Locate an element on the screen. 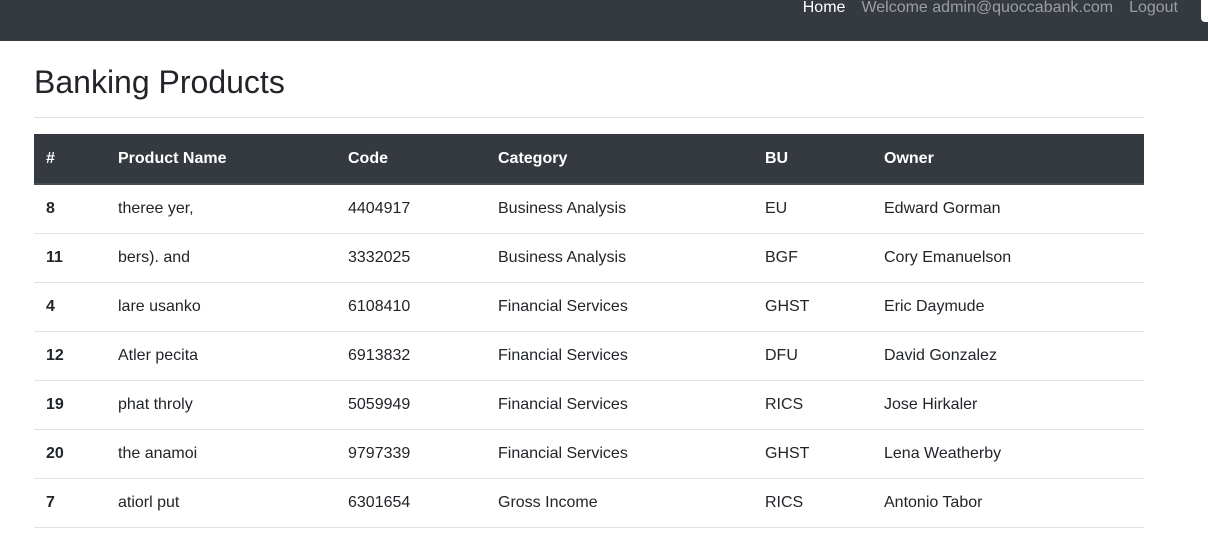  cell-number: 12 is located at coordinates (70, 356).